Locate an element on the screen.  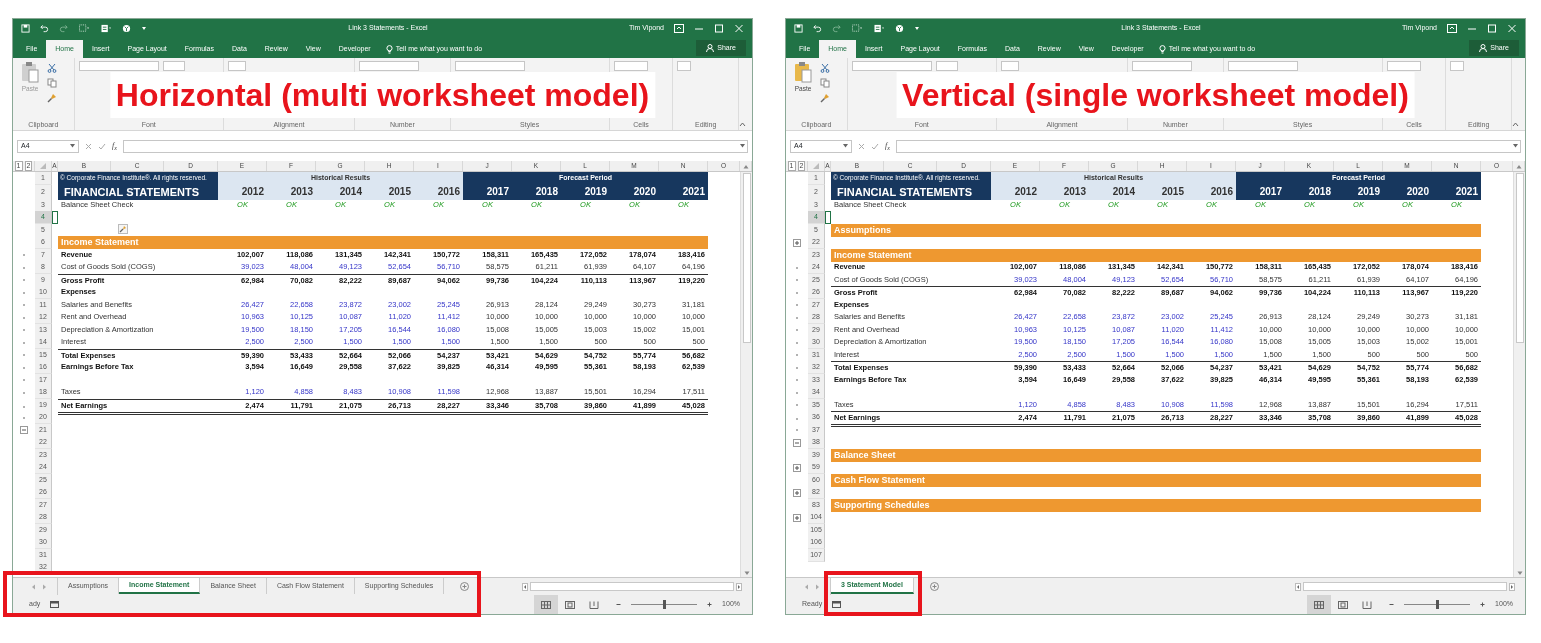
section-header: Assumptions is located at coordinates (1156, 230).